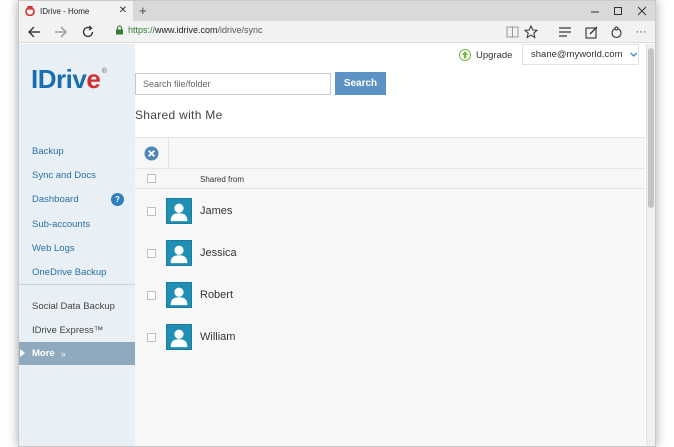  Describe the element at coordinates (390, 179) in the screenshot. I see `table-header: Shared from` at that location.